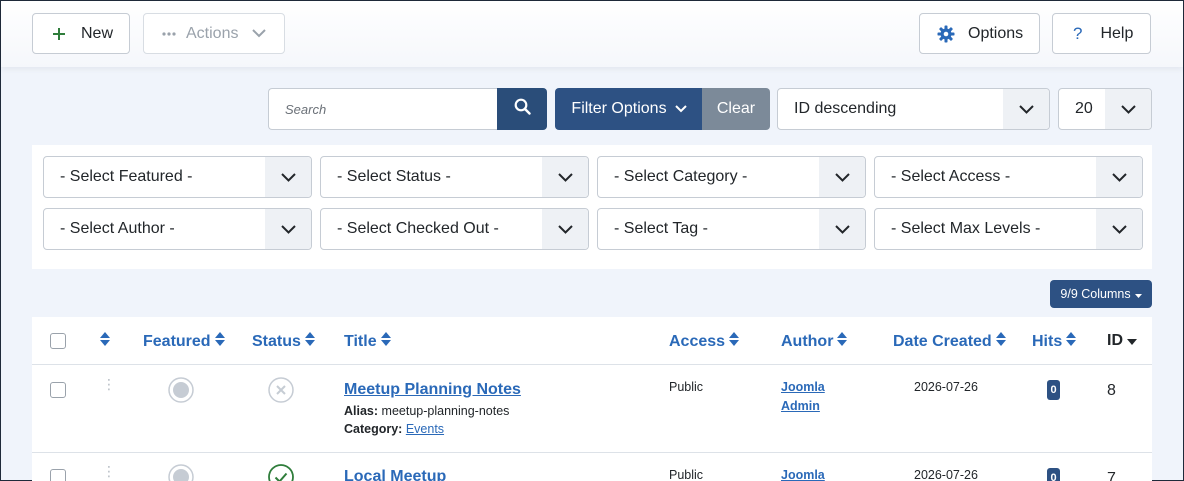  I want to click on access-column-header: Access, so click(704, 341).